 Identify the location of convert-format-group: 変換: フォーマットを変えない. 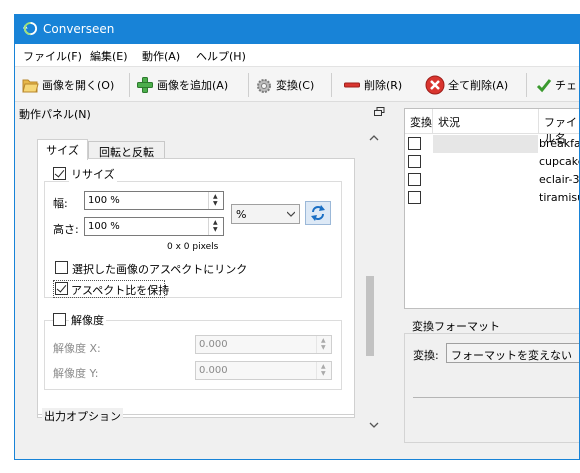
(491, 388).